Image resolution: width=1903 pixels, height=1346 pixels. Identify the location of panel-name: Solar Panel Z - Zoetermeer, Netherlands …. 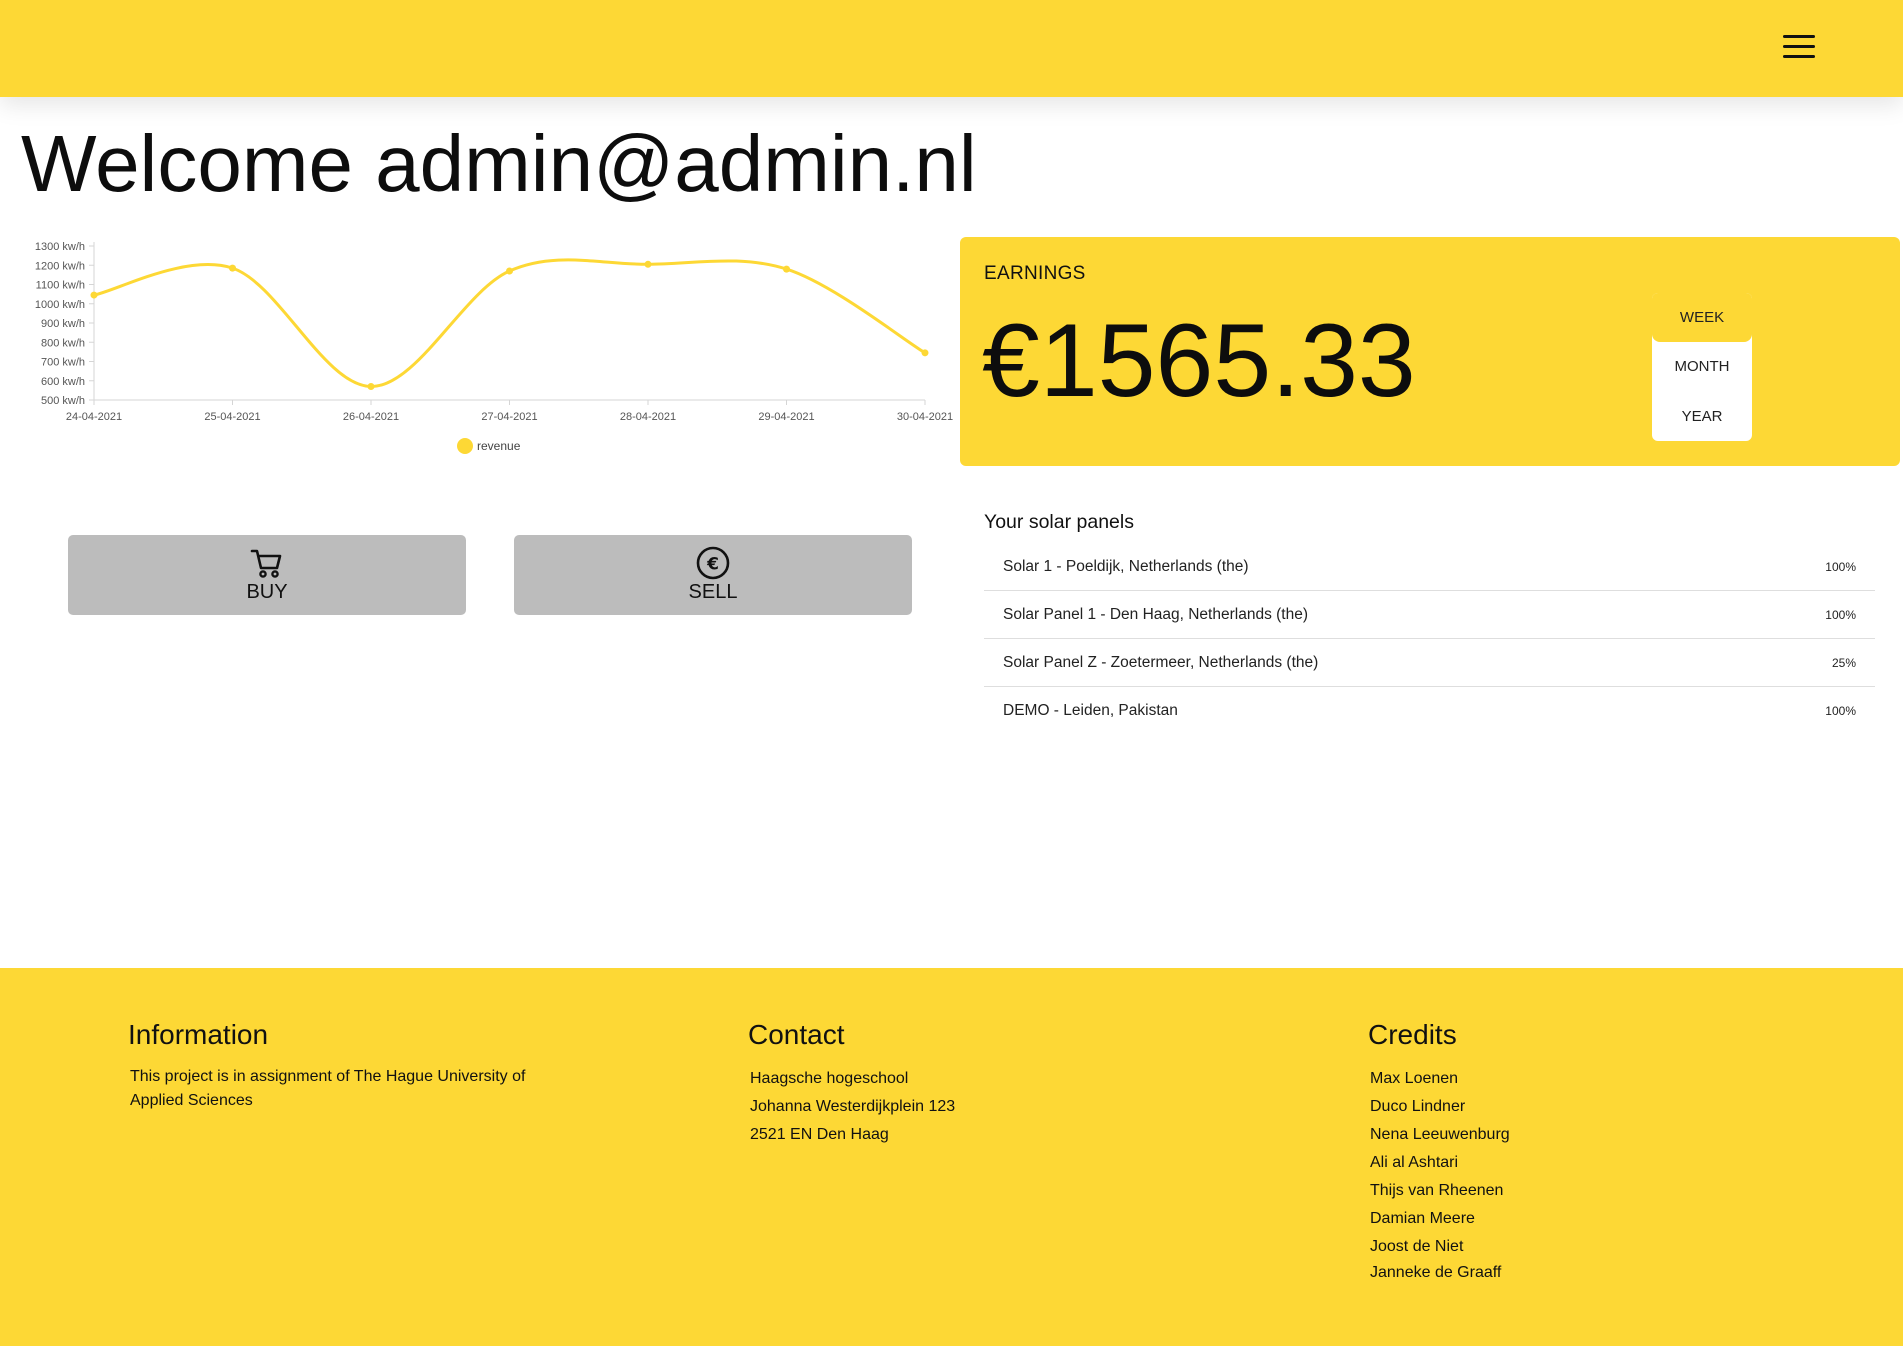
(1161, 662).